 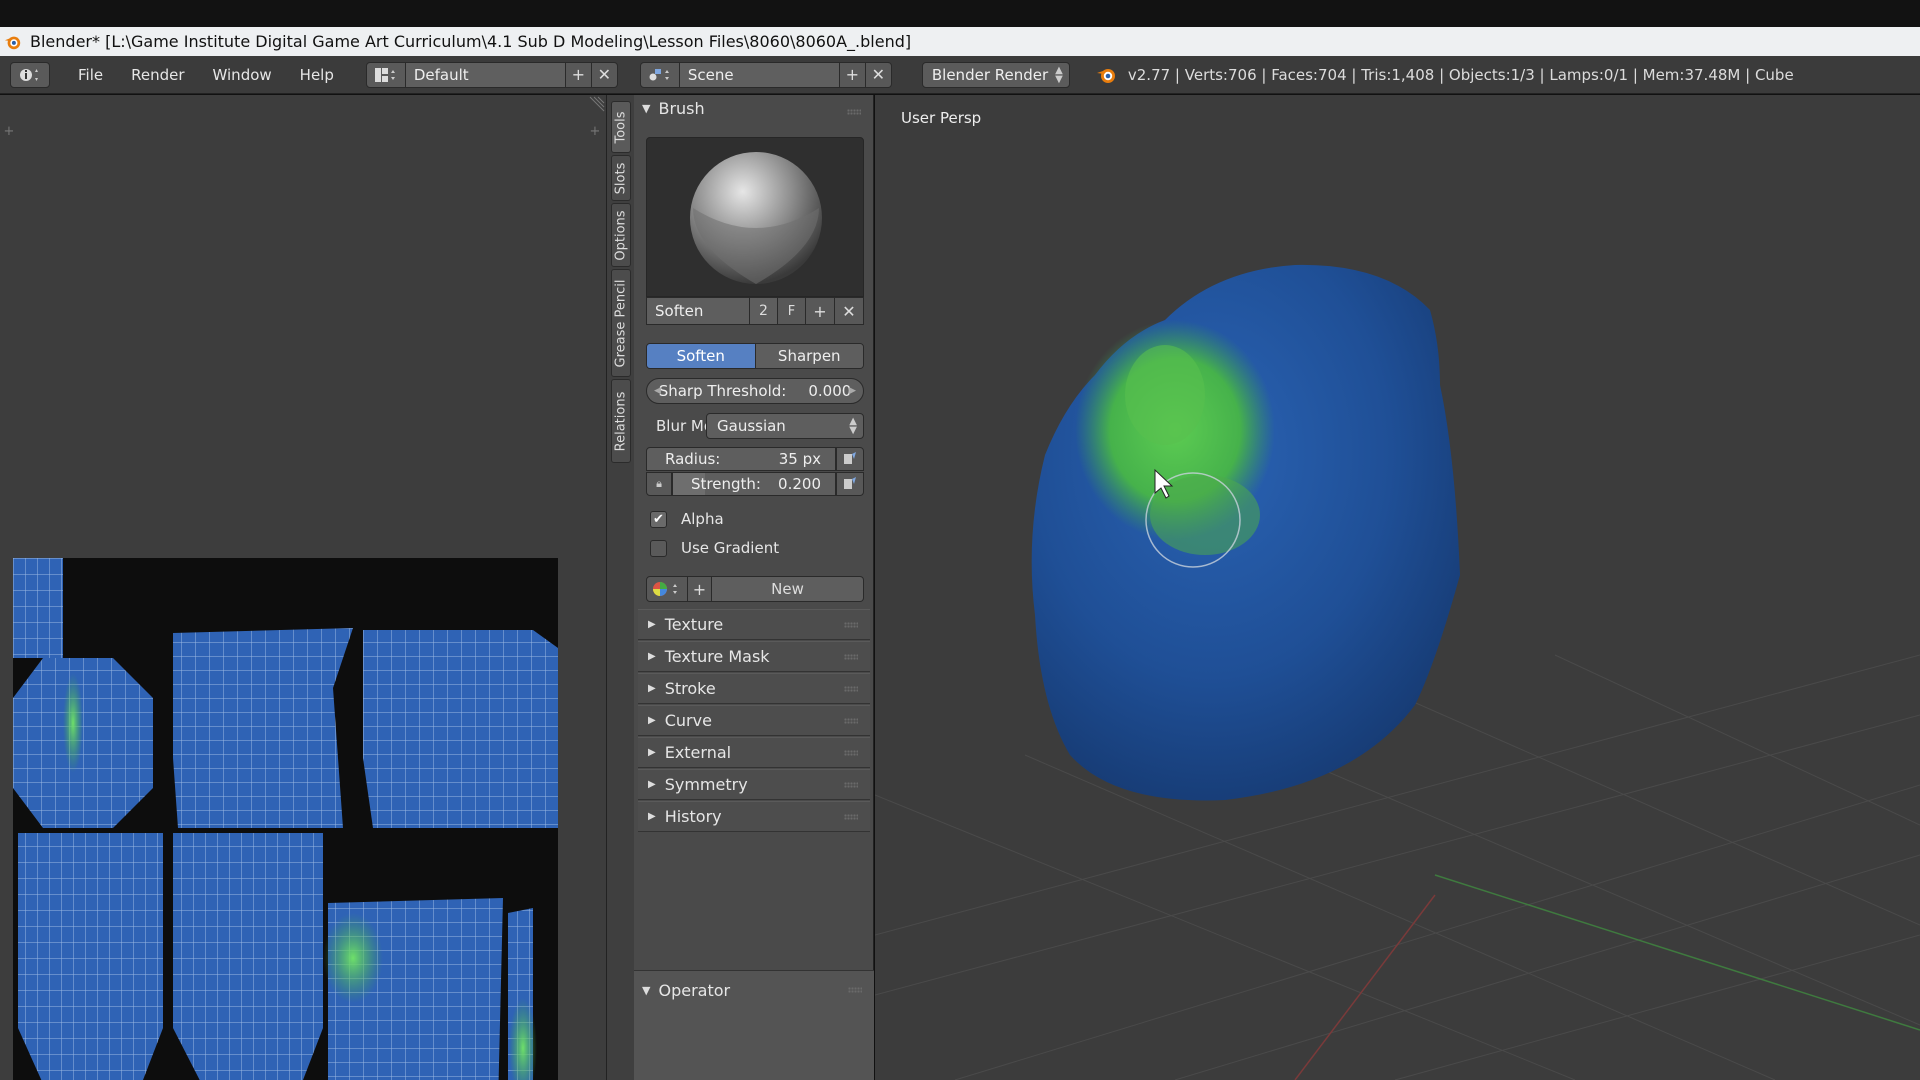 What do you see at coordinates (578, 74) in the screenshot?
I see `add-layout-icon: +` at bounding box center [578, 74].